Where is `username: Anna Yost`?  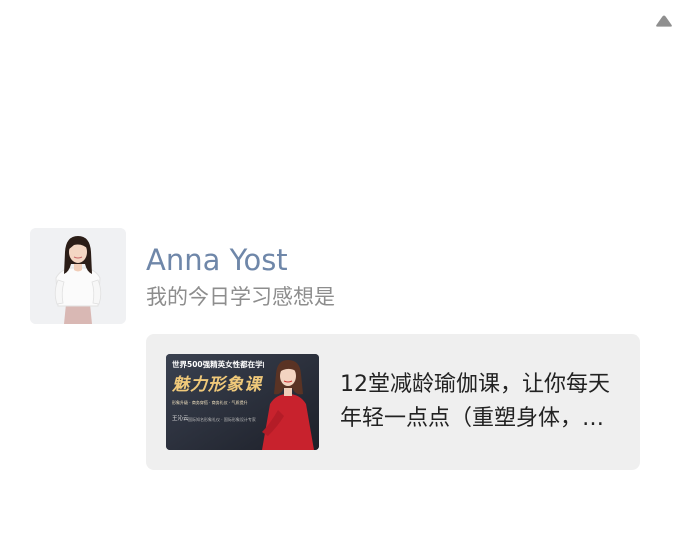
username: Anna Yost is located at coordinates (217, 260).